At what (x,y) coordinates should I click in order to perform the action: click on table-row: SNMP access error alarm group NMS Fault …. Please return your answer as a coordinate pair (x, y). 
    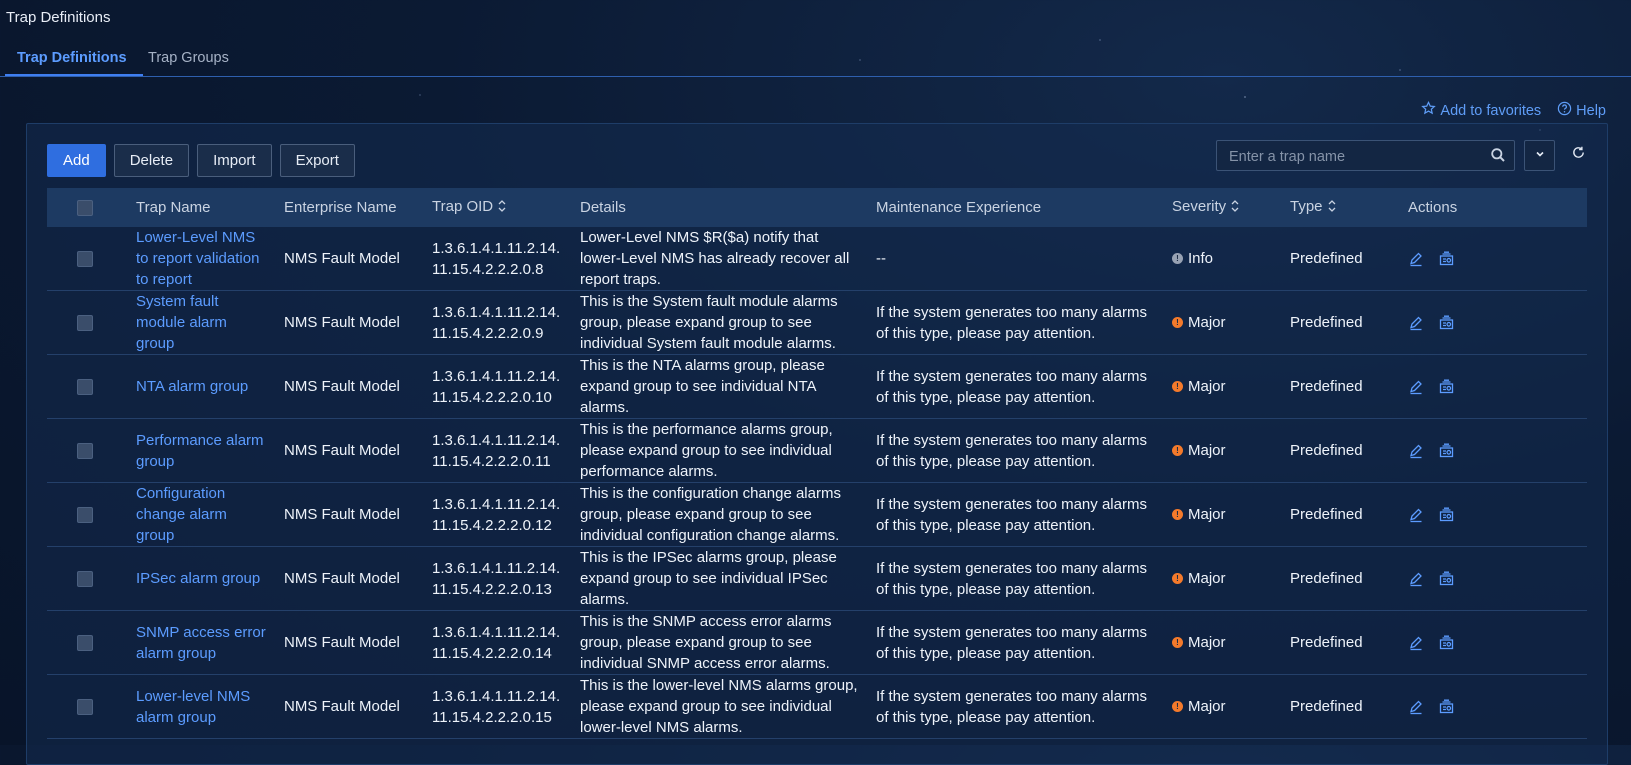
    Looking at the image, I should click on (817, 643).